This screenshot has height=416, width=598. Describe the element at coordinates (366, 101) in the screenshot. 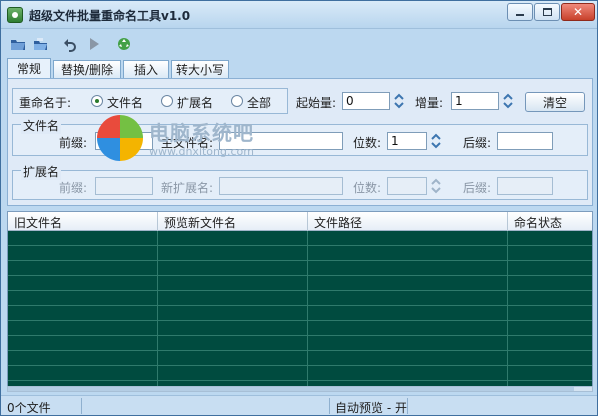

I see `start-value-input: 0` at that location.